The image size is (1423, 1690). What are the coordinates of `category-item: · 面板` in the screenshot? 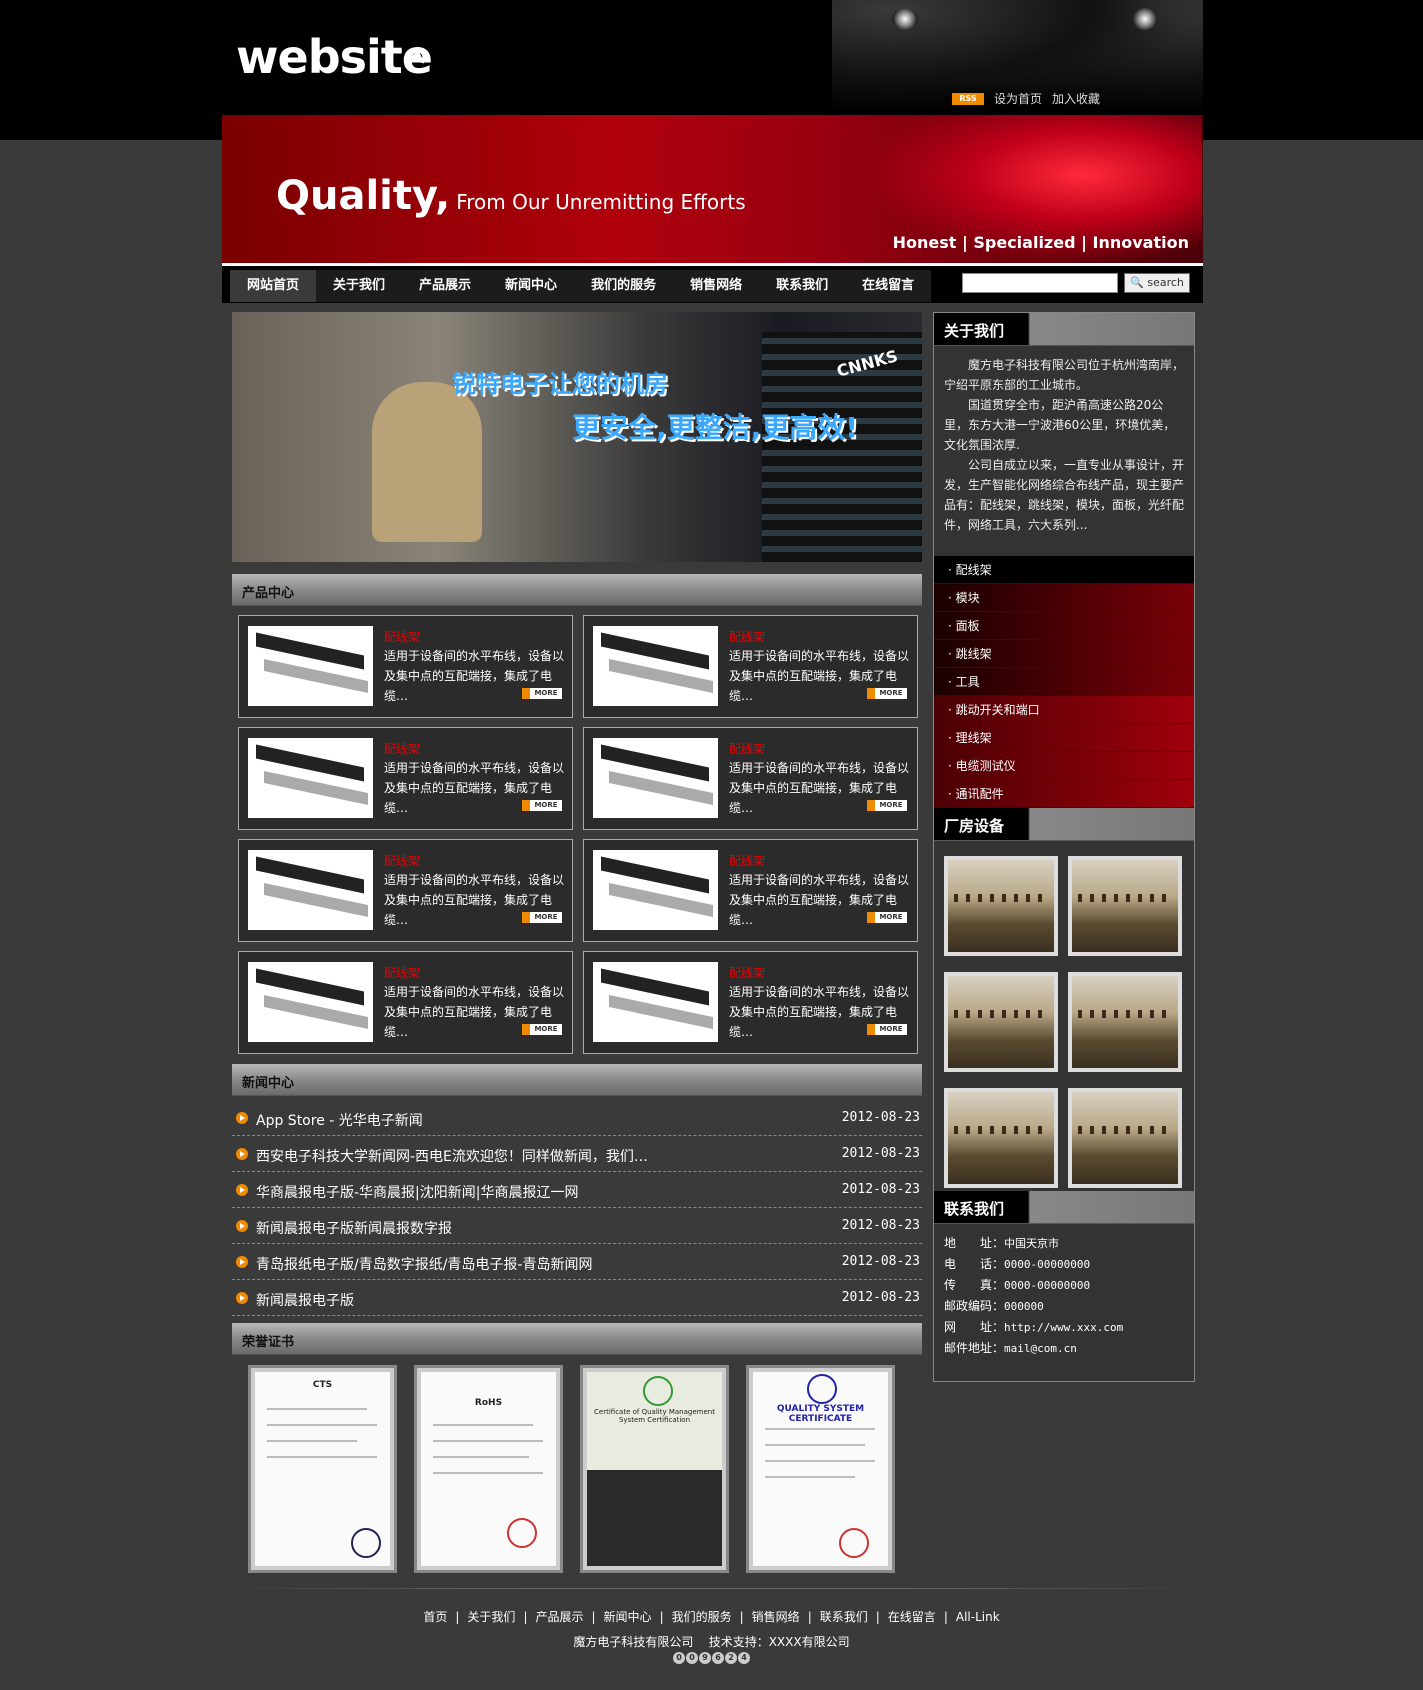 It's located at (1064, 626).